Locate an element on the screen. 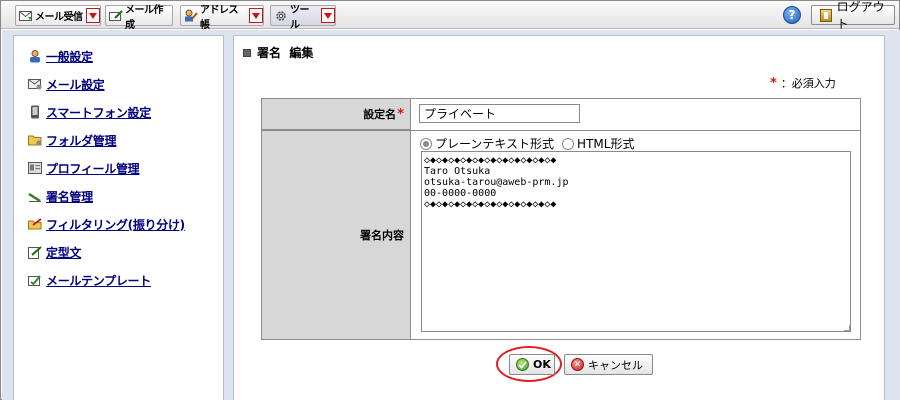 This screenshot has width=900, height=400. resize-grip-icon is located at coordinates (847, 328).